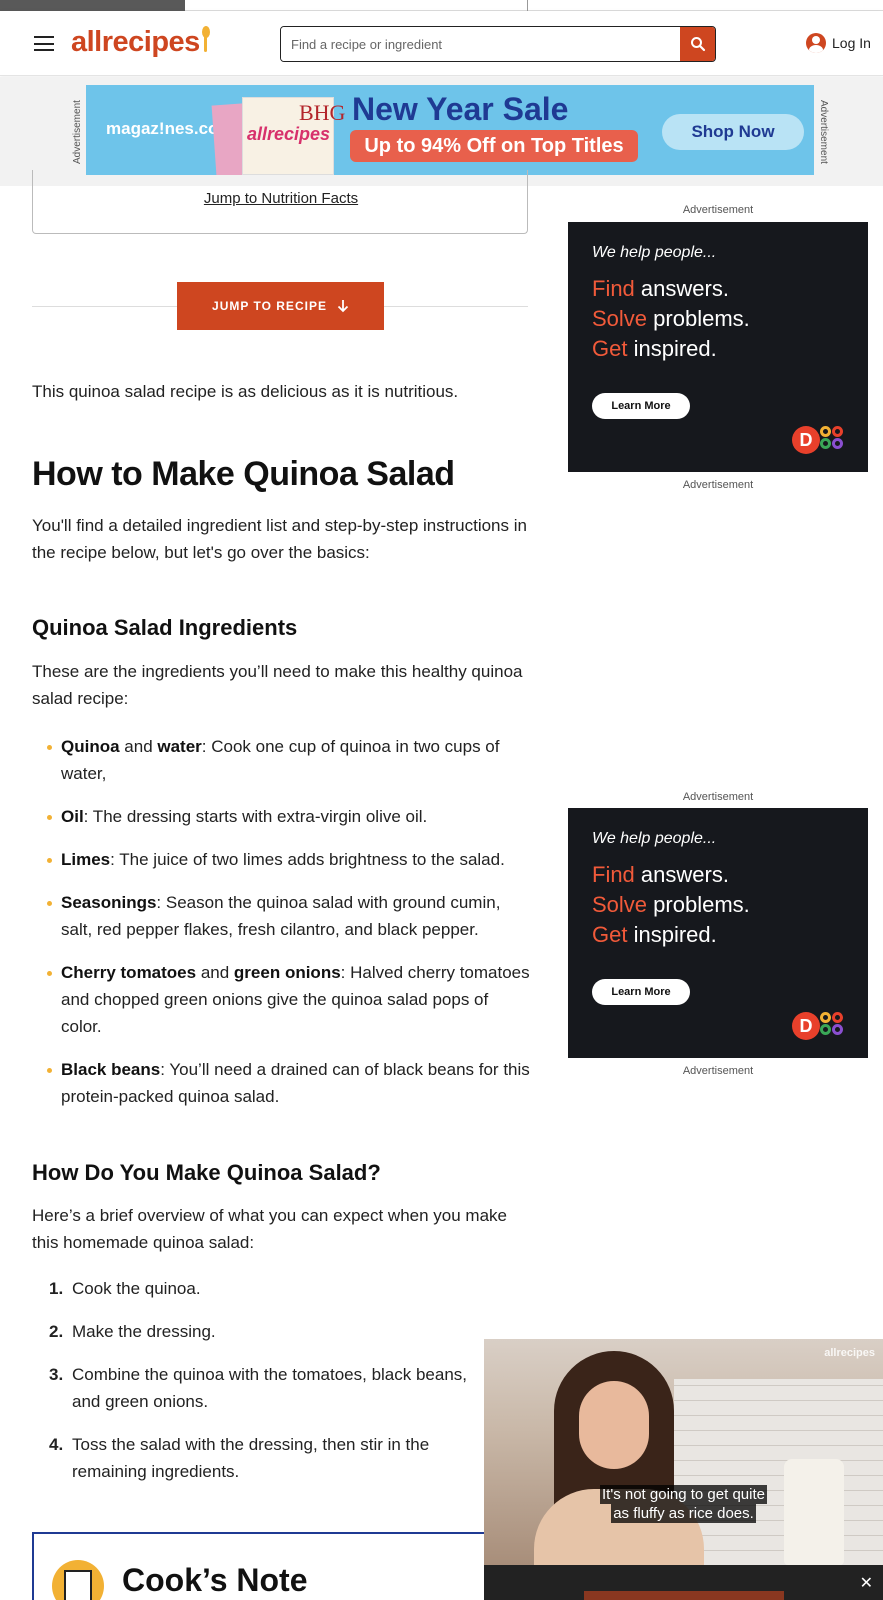 The image size is (883, 1600). I want to click on login-label: Log In, so click(851, 43).